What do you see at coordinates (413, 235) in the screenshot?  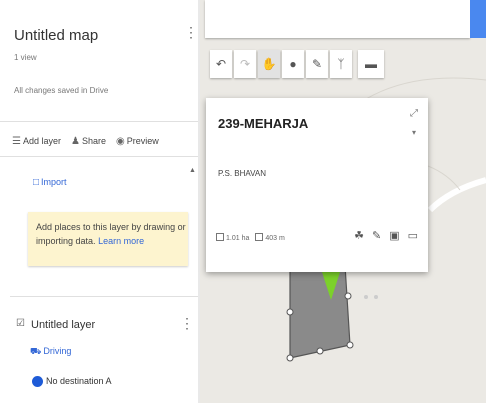 I see `delete-trash-icon: ▭` at bounding box center [413, 235].